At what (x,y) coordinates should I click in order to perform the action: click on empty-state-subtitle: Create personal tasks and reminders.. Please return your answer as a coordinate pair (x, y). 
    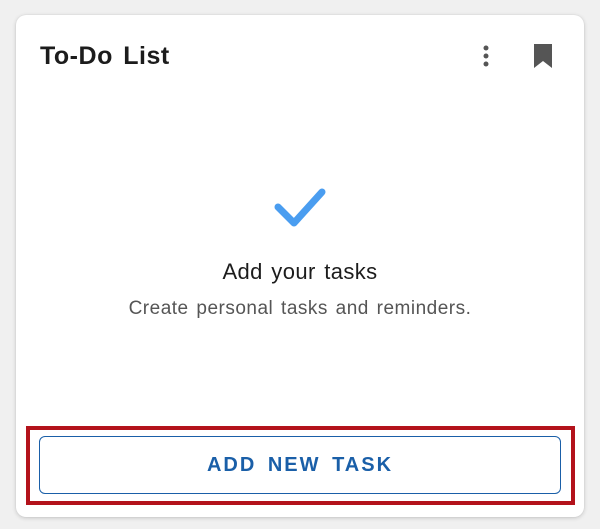
    Looking at the image, I should click on (300, 308).